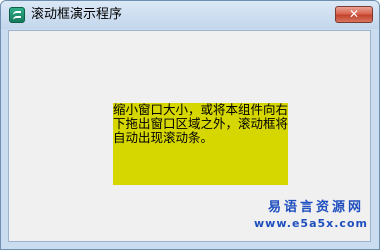 This screenshot has height=250, width=380. I want to click on watermark-site-name: 易语言资源网, so click(315, 207).